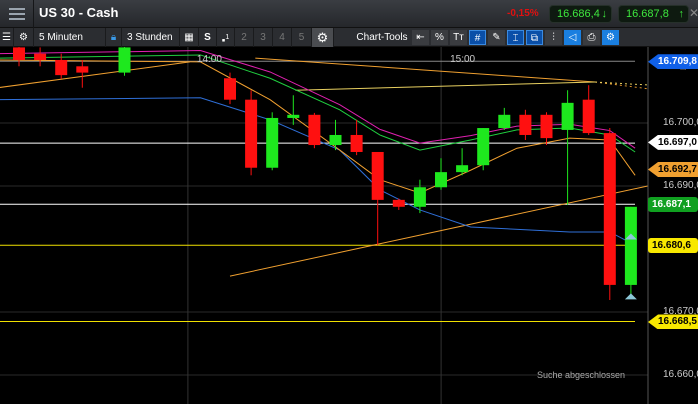 The height and width of the screenshot is (404, 698). I want to click on range-select: 3 Stunden, so click(151, 37).